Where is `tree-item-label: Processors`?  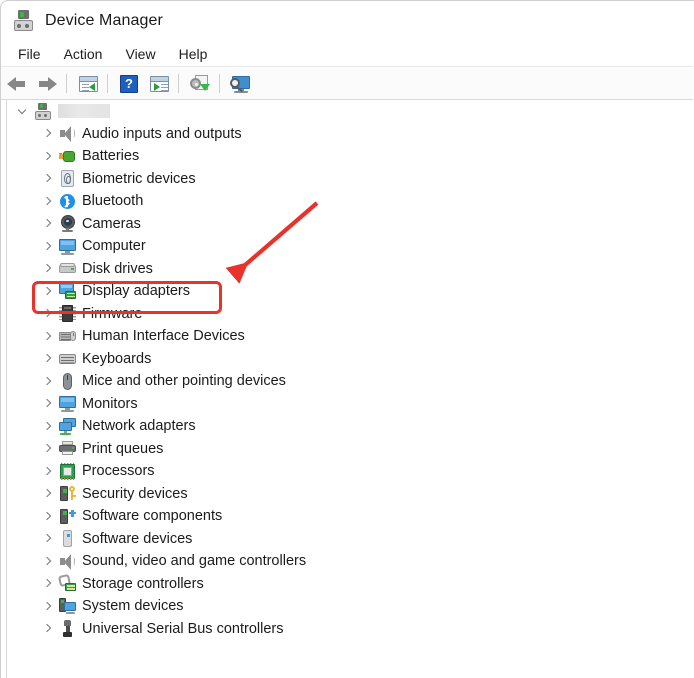 tree-item-label: Processors is located at coordinates (118, 471).